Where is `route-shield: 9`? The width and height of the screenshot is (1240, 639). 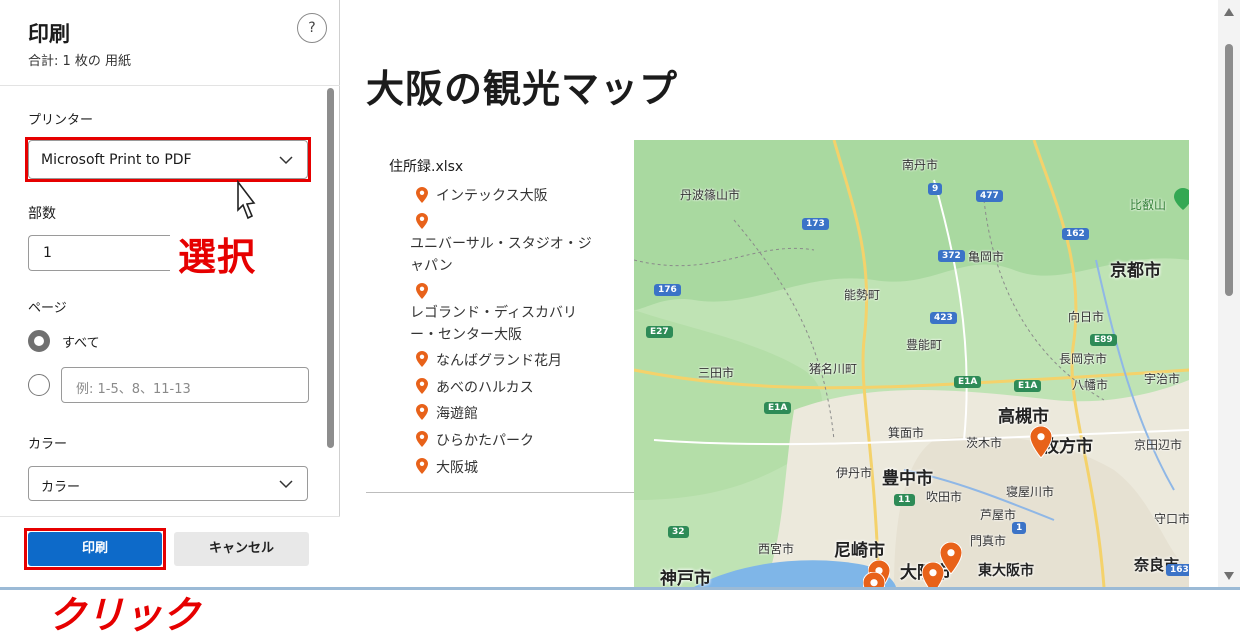
route-shield: 9 is located at coordinates (935, 189).